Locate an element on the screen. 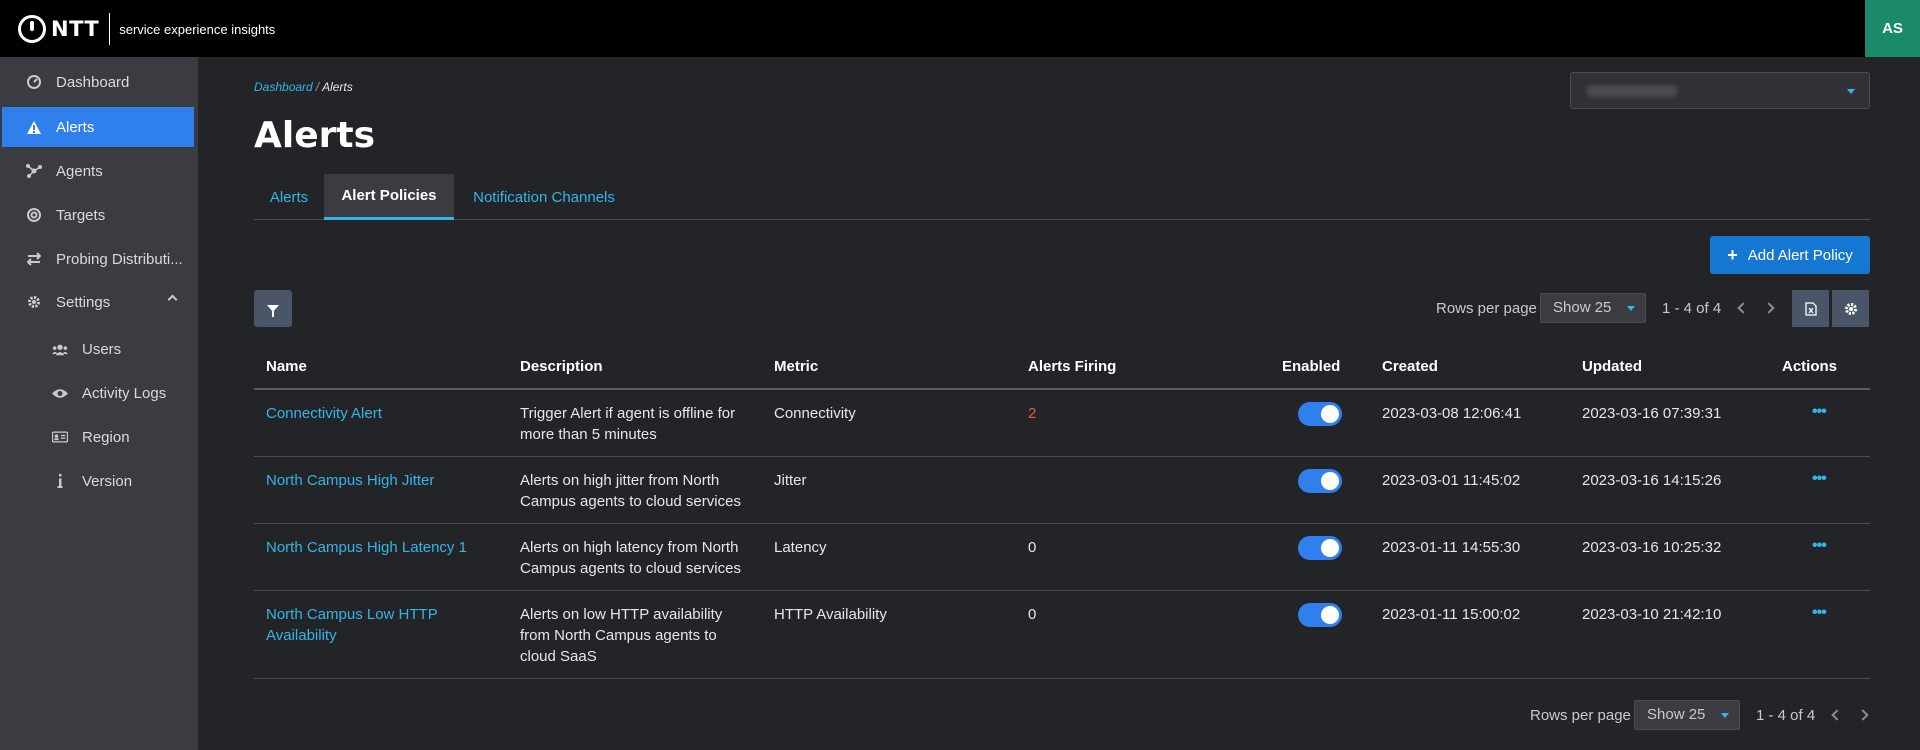 This screenshot has width=1920, height=750. table-settings-button is located at coordinates (1850, 308).